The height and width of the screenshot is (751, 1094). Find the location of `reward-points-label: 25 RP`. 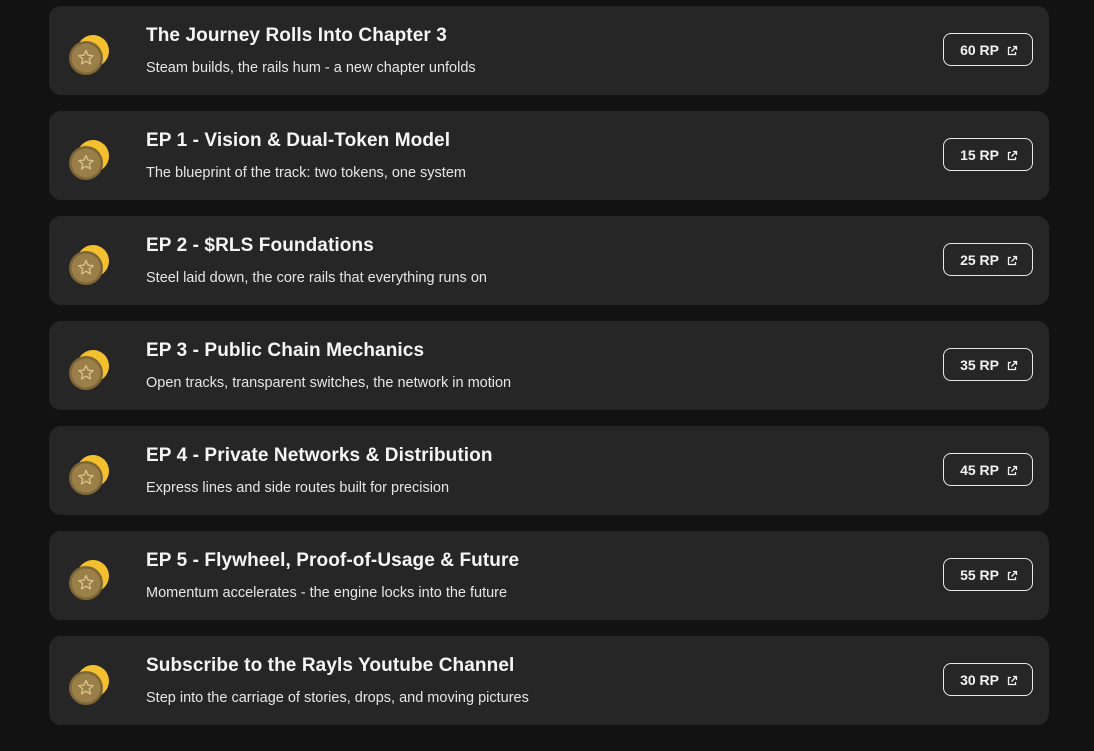

reward-points-label: 25 RP is located at coordinates (979, 259).